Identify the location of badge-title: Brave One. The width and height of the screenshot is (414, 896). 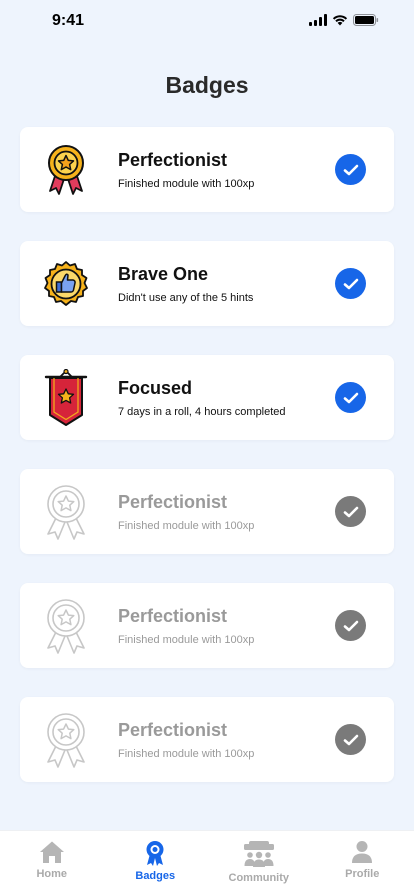
(163, 274).